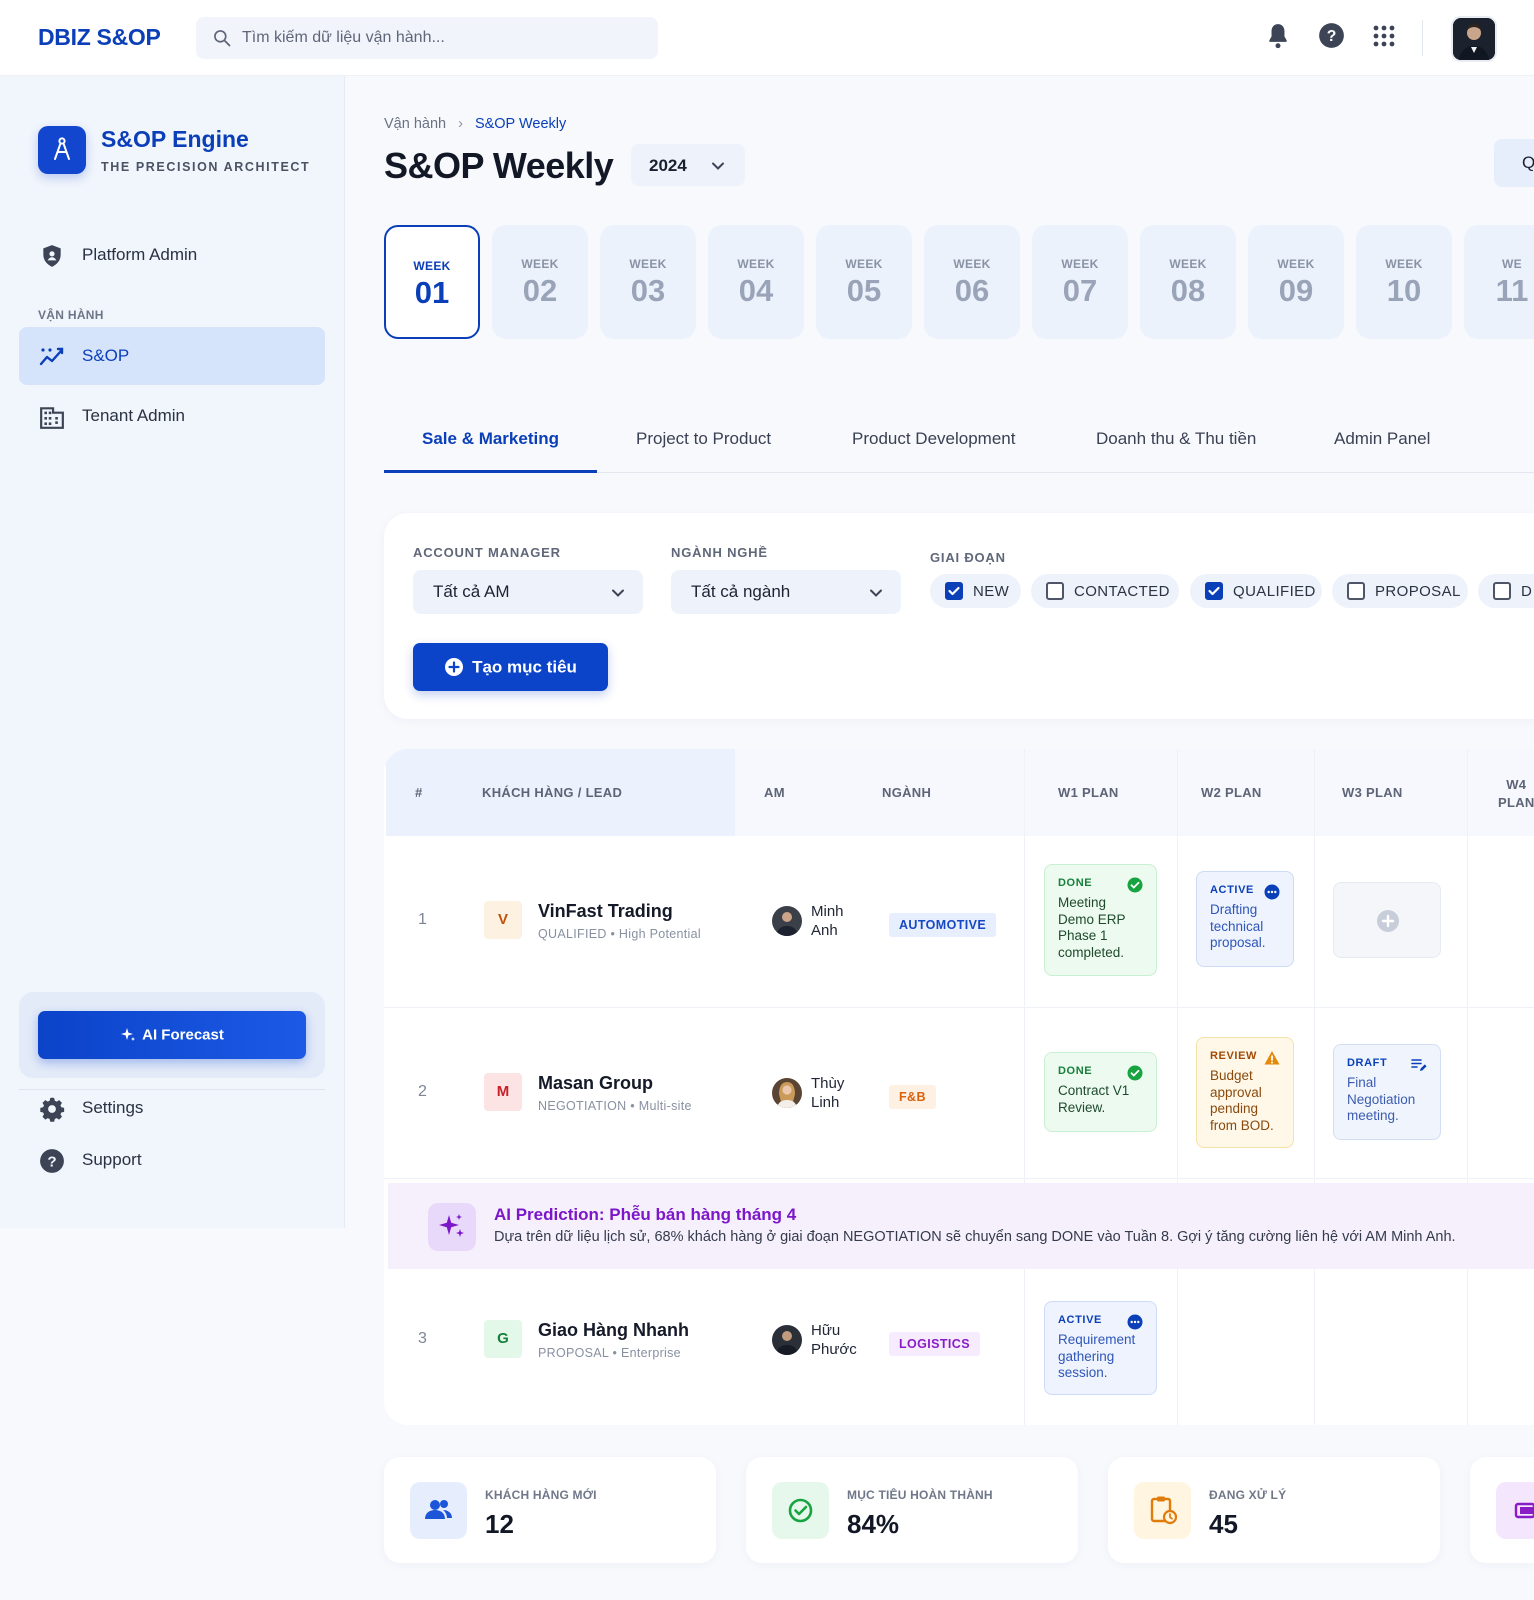 This screenshot has height=1600, width=1534. I want to click on week-card-03: WEEK 03, so click(648, 282).